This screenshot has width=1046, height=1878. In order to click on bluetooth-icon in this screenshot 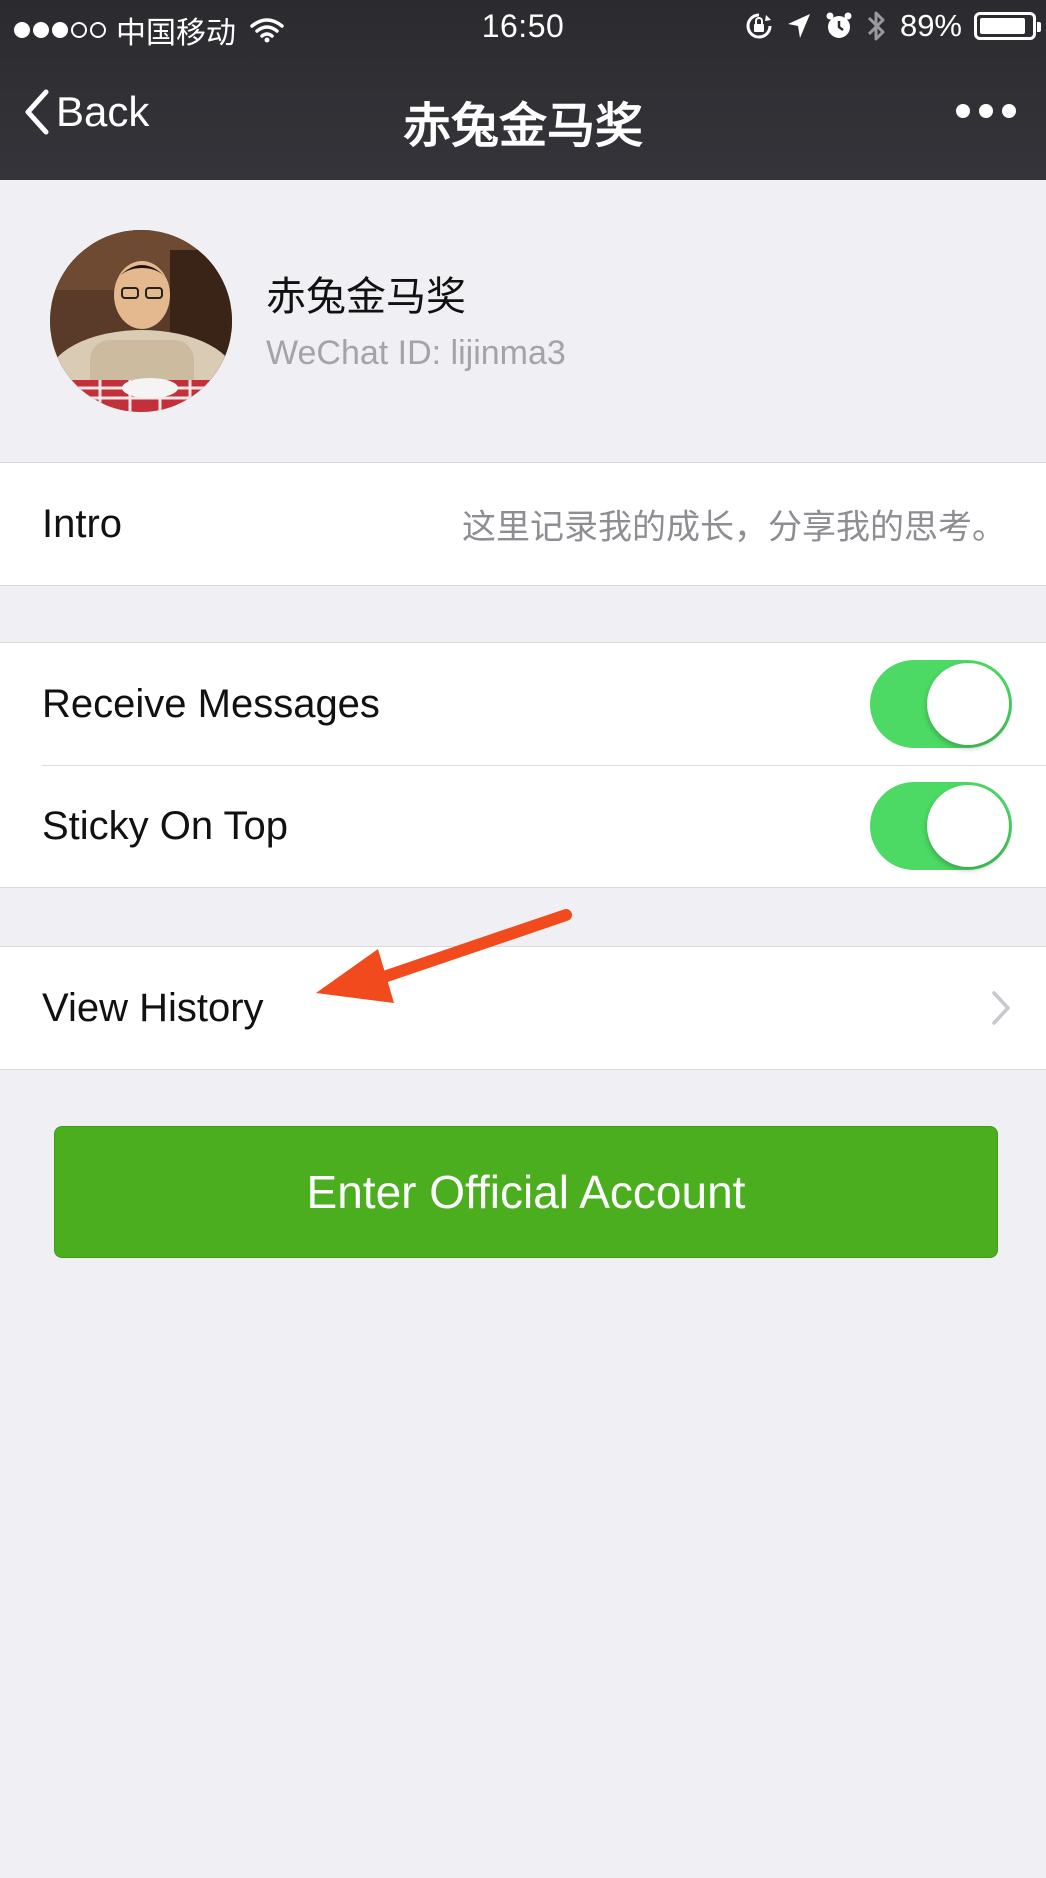, I will do `click(876, 26)`.